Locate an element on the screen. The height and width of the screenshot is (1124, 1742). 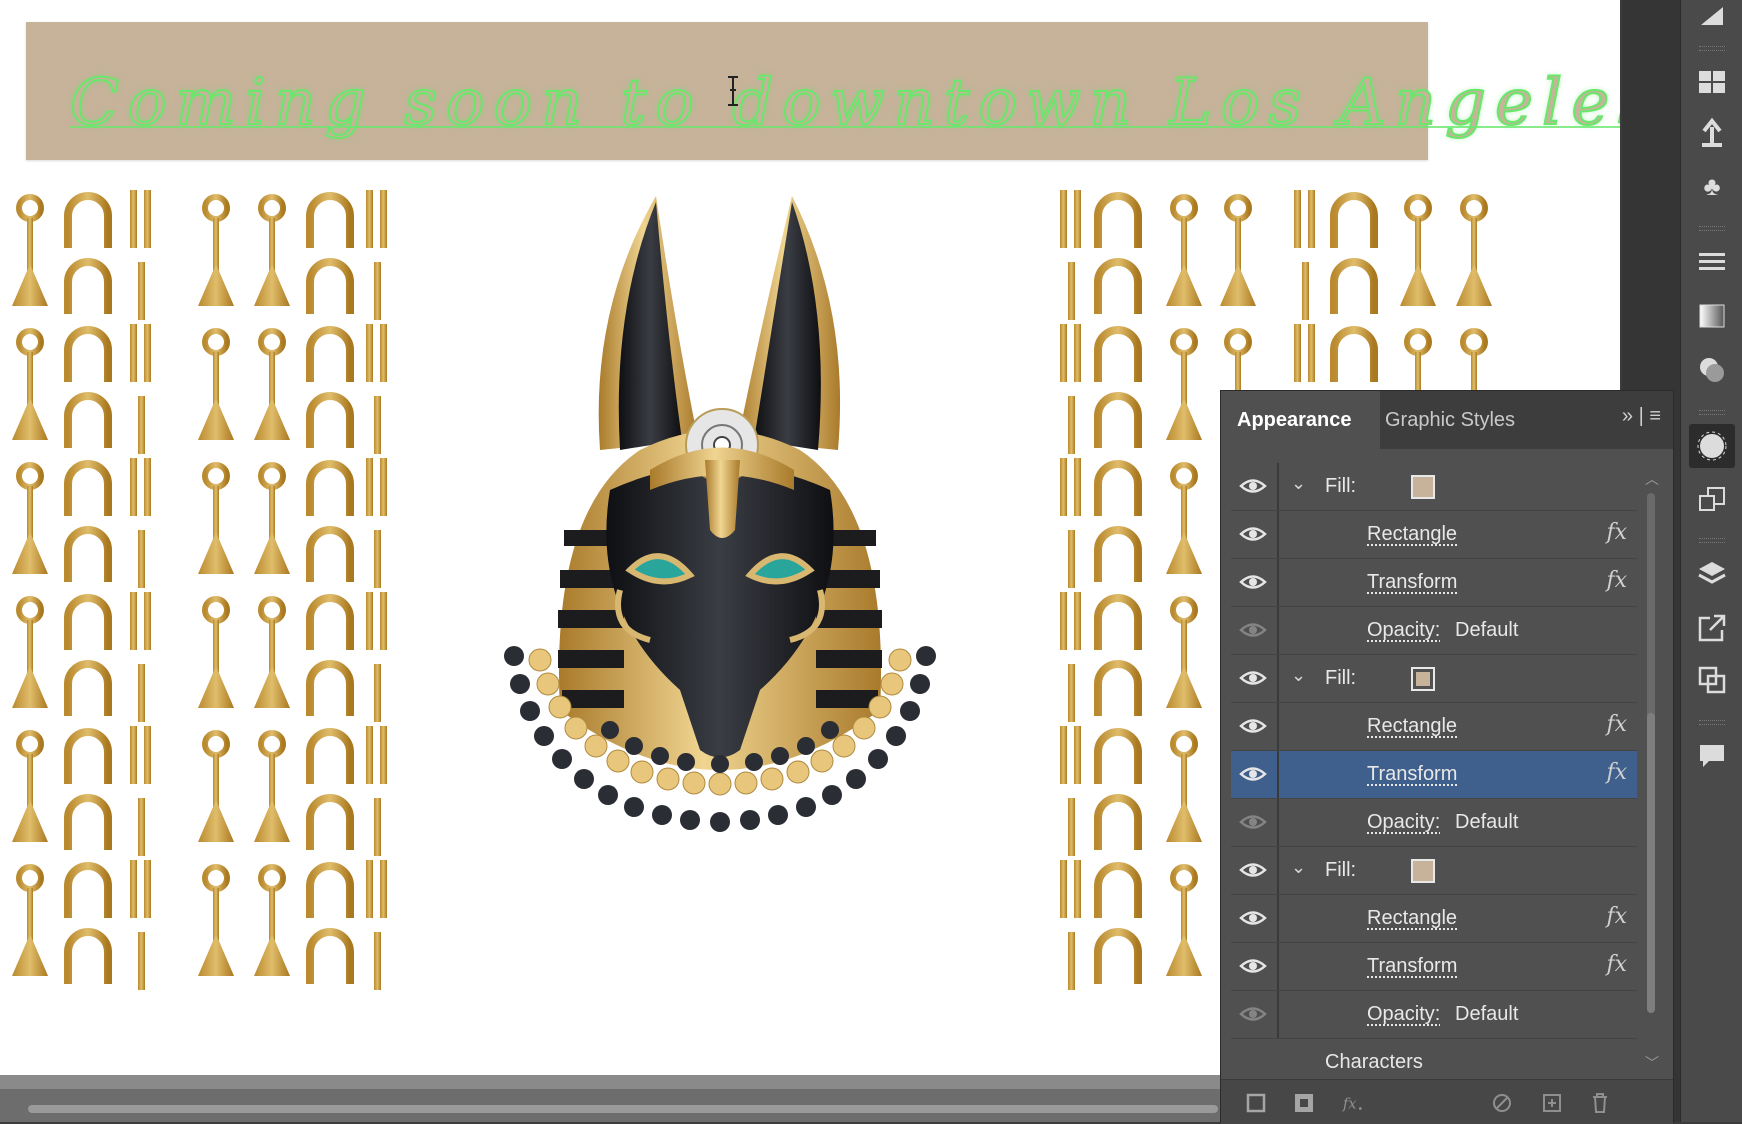
gradient-icon is located at coordinates (1712, 316).